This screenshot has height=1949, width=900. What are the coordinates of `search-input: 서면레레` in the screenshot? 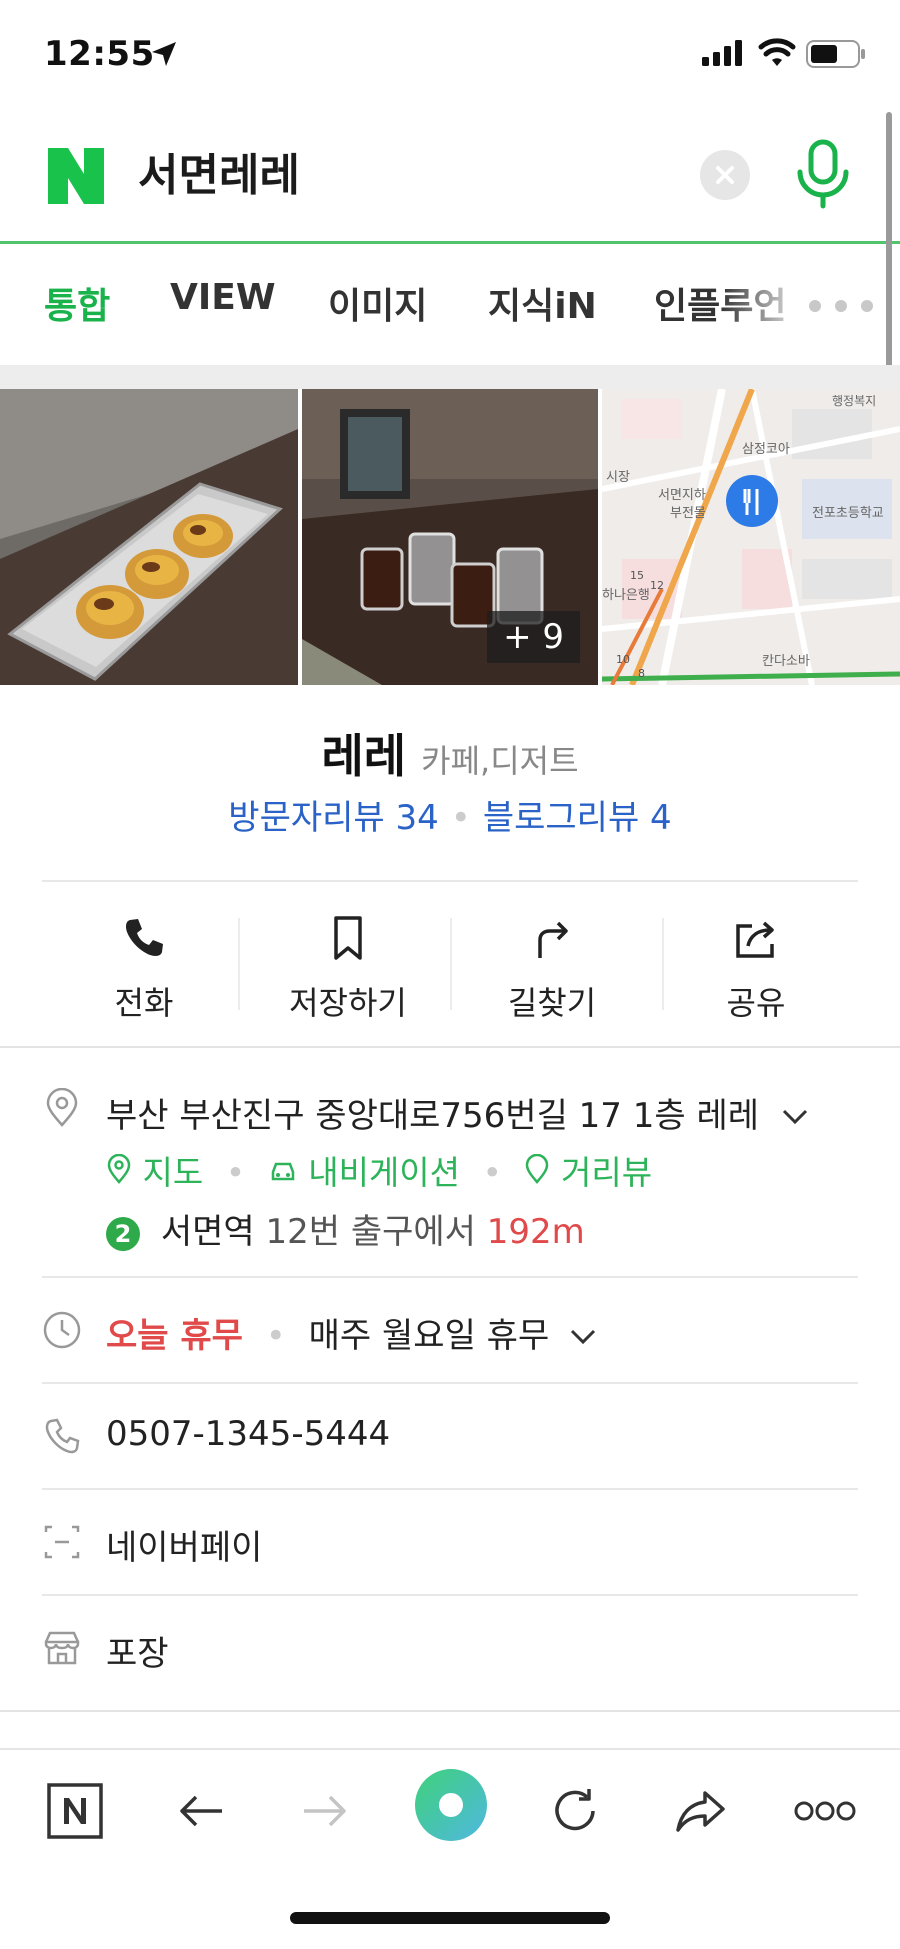 It's located at (219, 176).